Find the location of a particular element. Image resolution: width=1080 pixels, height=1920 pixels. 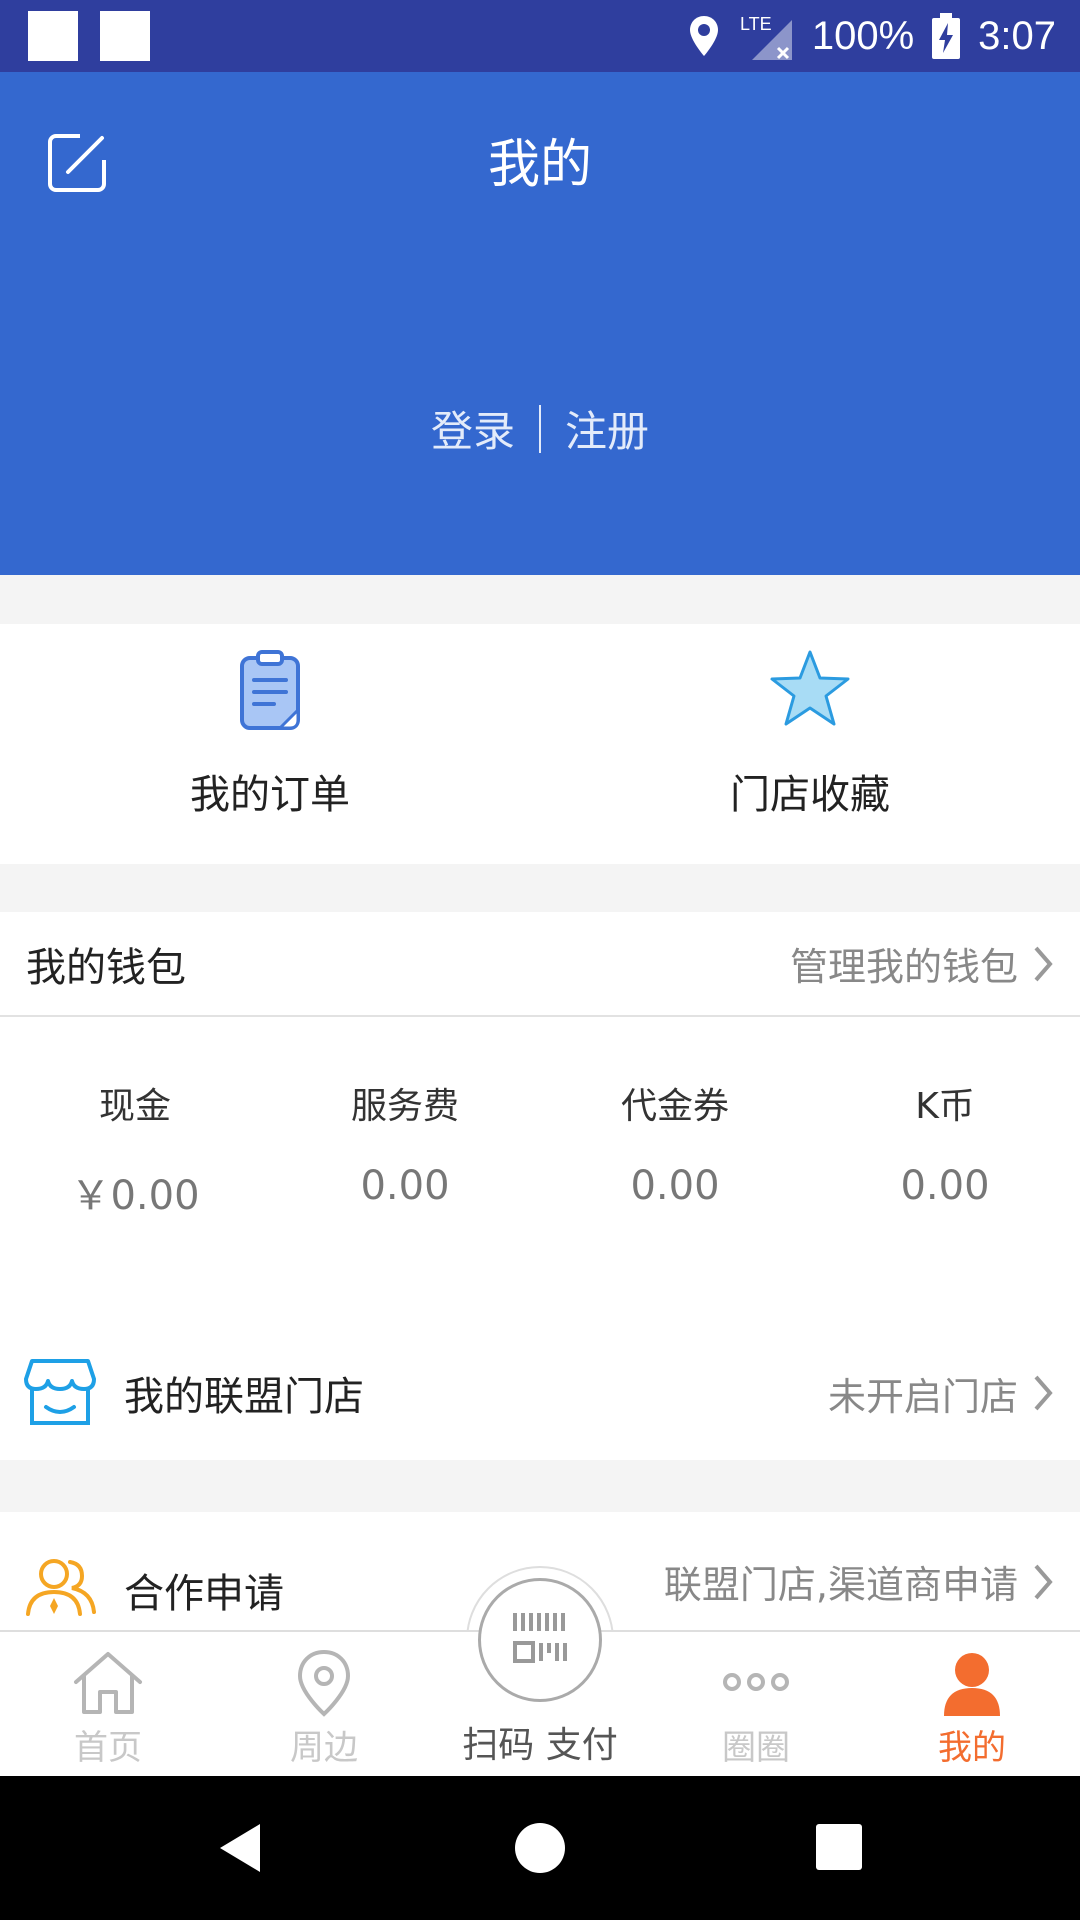

page-title: 我的 is located at coordinates (539, 165).